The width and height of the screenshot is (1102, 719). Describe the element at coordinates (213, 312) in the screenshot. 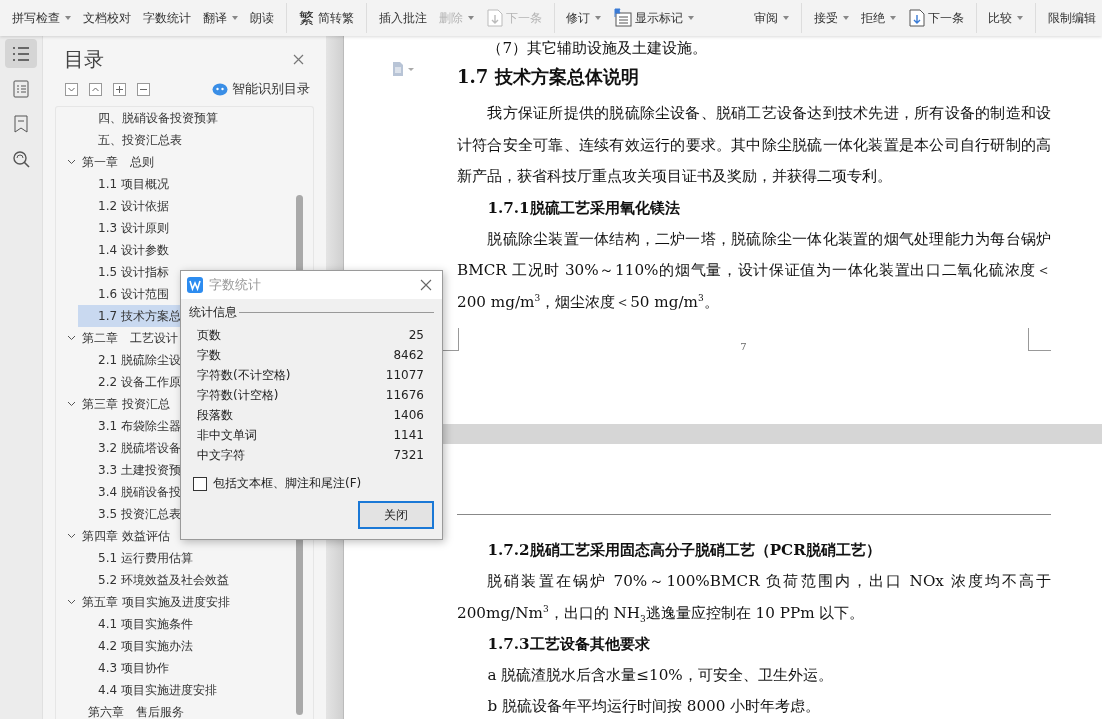

I see `group-label: 统计信息` at that location.